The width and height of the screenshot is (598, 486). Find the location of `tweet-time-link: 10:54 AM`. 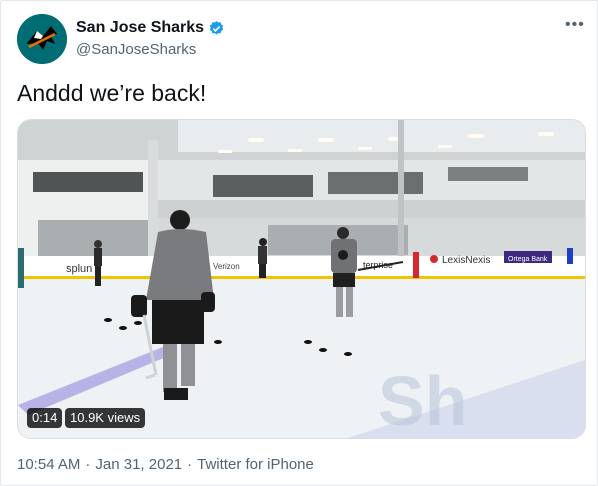

tweet-time-link: 10:54 AM is located at coordinates (48, 464).